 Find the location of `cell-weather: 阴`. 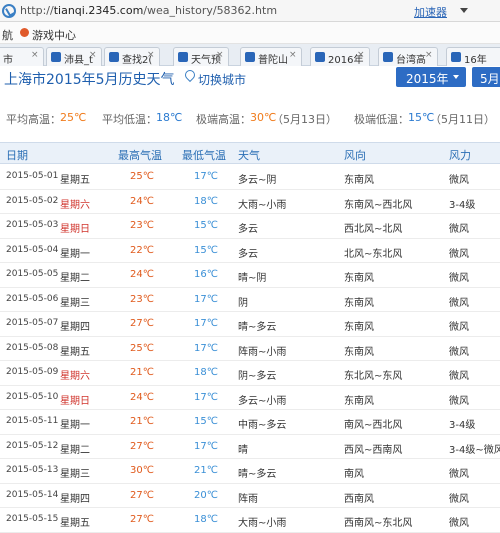

cell-weather: 阴 is located at coordinates (243, 303).